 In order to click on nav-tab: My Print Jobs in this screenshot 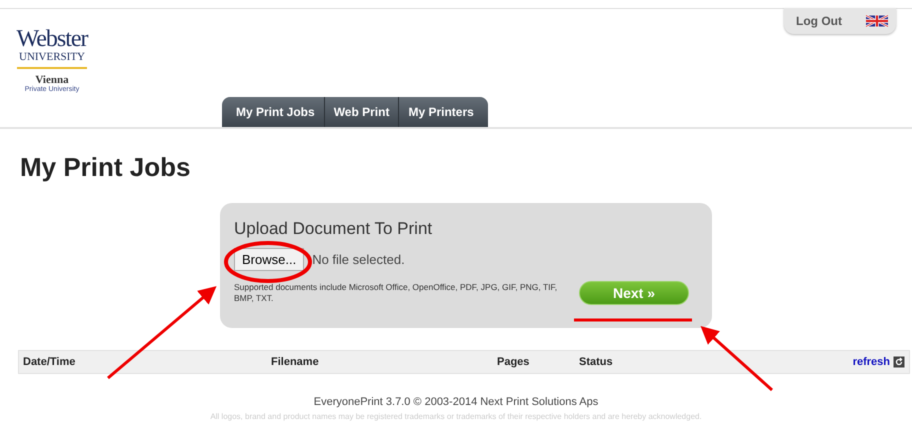, I will do `click(273, 112)`.